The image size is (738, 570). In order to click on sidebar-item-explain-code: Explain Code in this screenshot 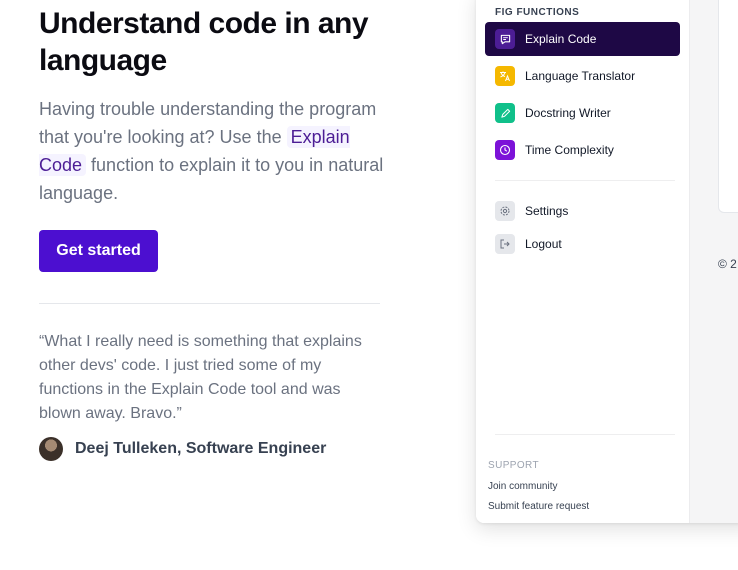, I will do `click(582, 39)`.